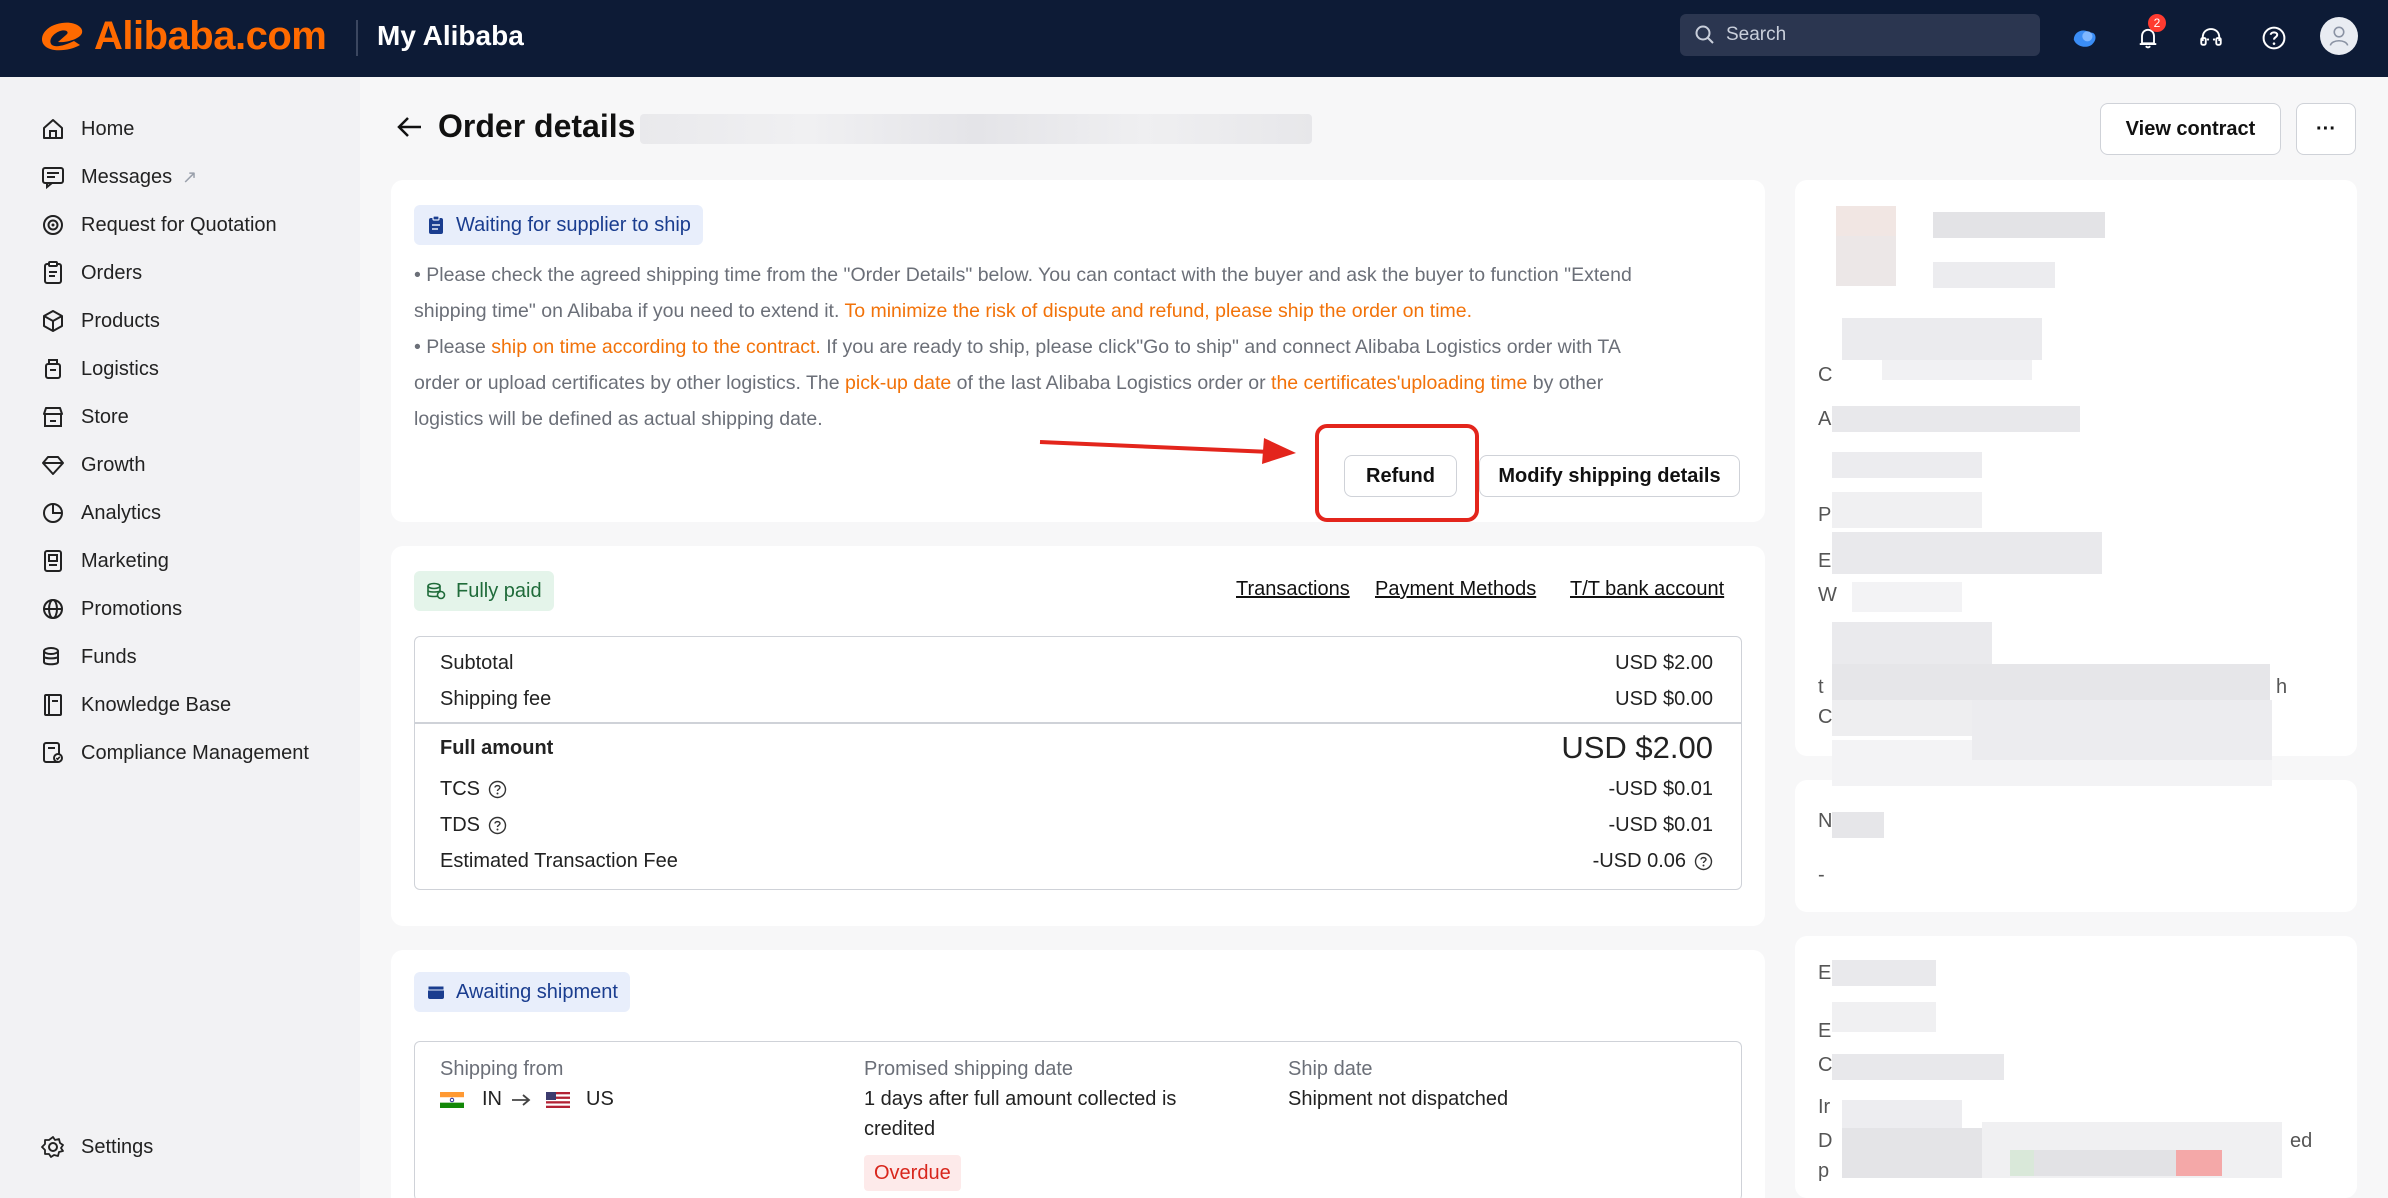  Describe the element at coordinates (2282, 687) in the screenshot. I see `partial-redacted-text: h` at that location.